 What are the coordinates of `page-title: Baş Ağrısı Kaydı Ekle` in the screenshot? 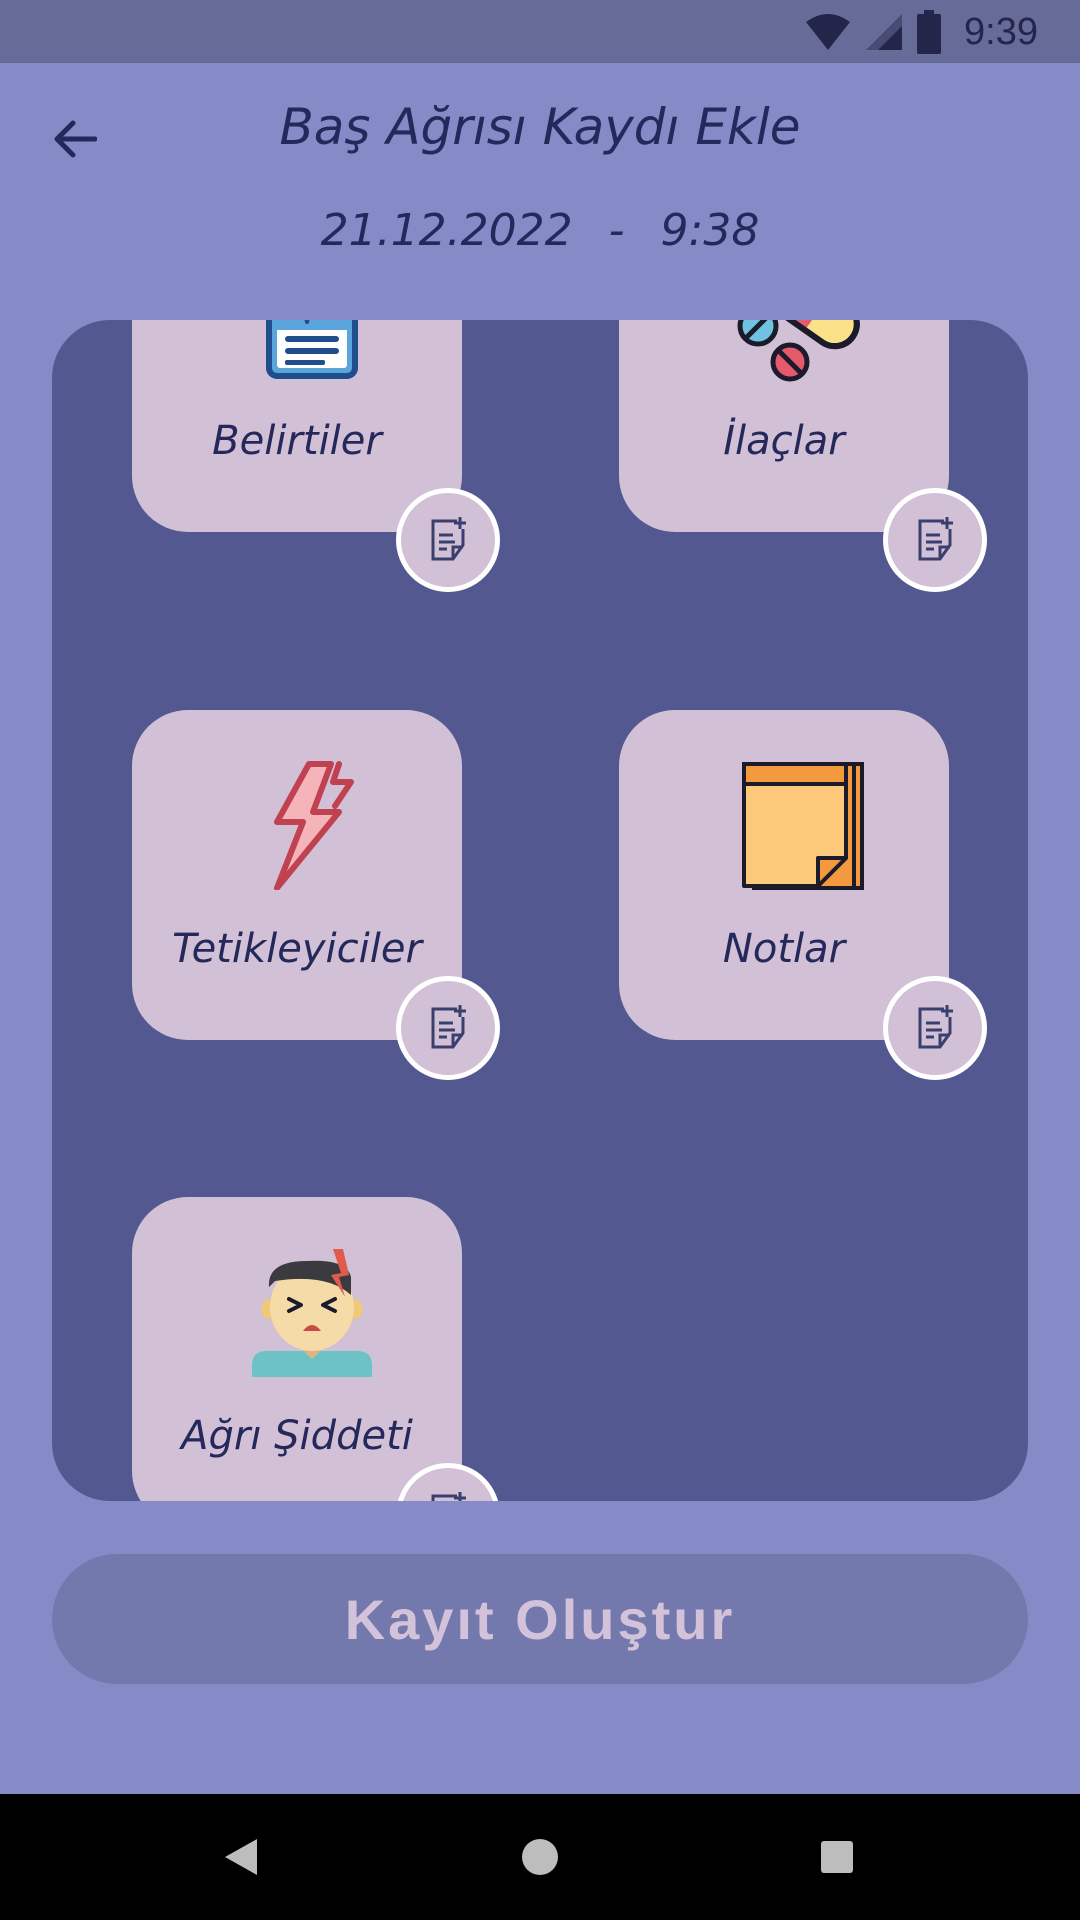 It's located at (540, 127).